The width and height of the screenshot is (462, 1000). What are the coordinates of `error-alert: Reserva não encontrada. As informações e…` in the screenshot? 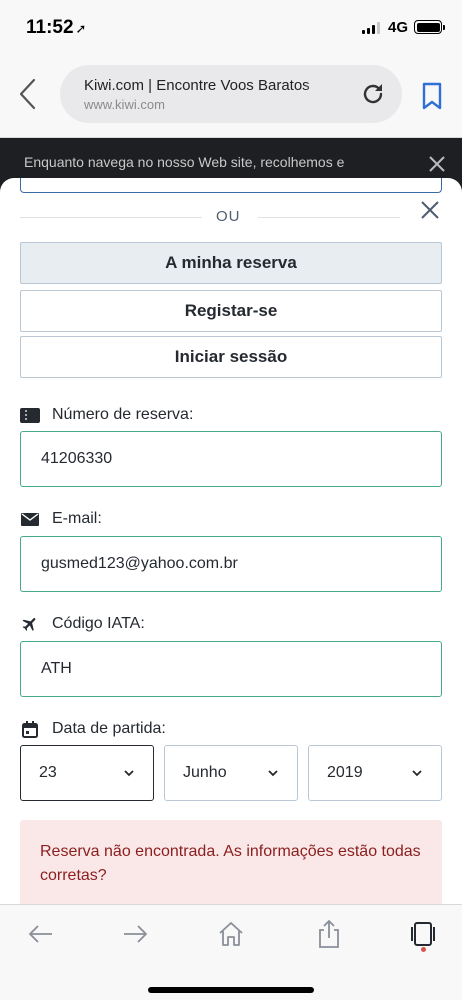 It's located at (231, 864).